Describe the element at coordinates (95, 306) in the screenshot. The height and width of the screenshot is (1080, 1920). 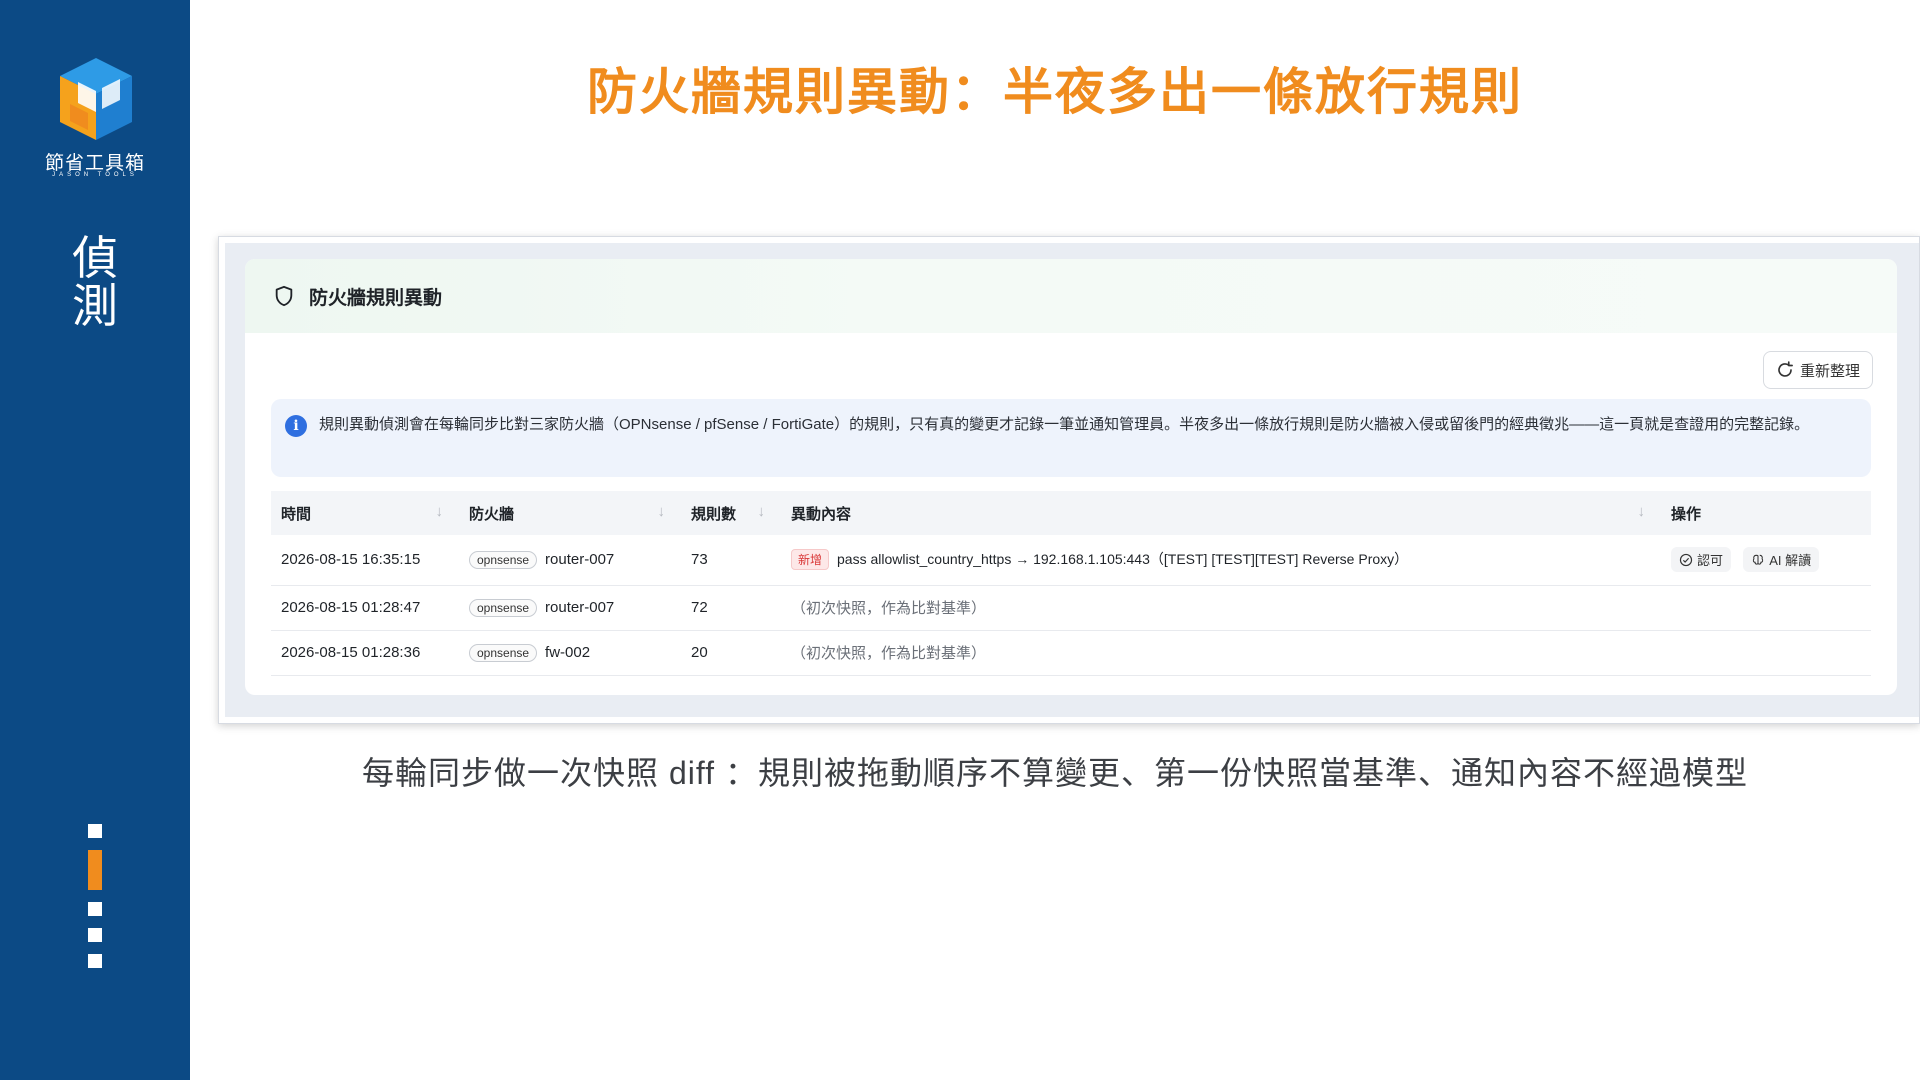
I see `section-label-line-2: 測` at that location.